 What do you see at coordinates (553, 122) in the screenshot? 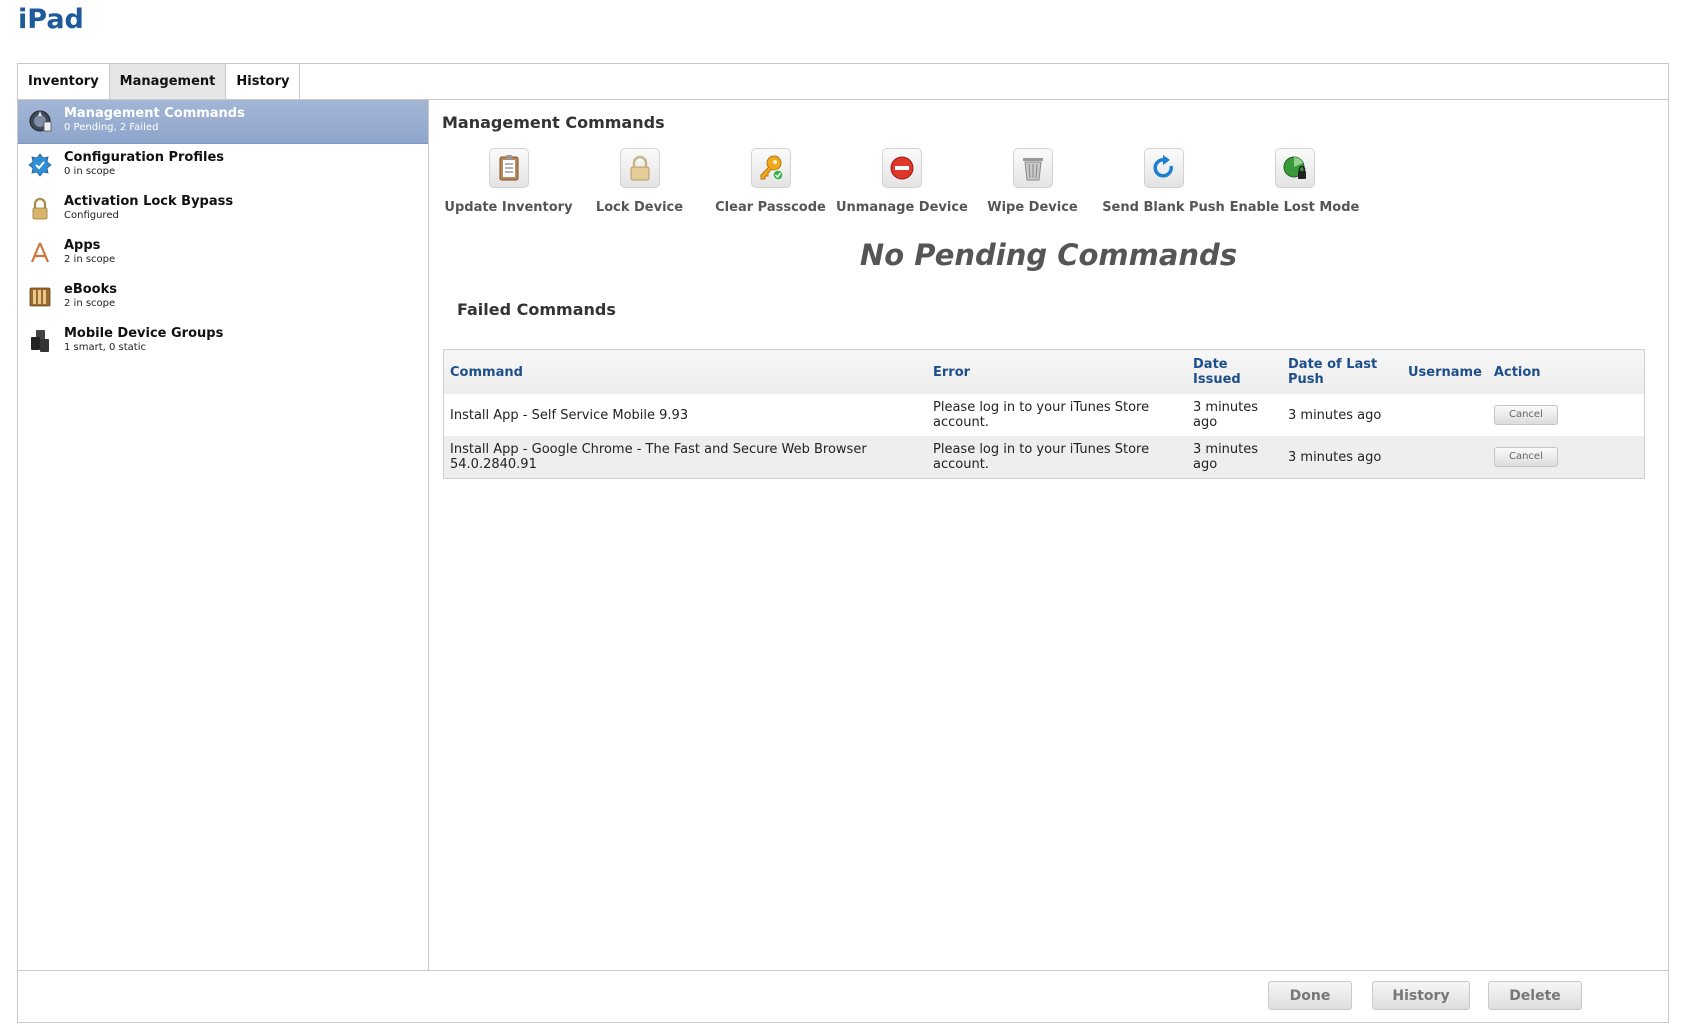
I see `section-title: Management Commands` at bounding box center [553, 122].